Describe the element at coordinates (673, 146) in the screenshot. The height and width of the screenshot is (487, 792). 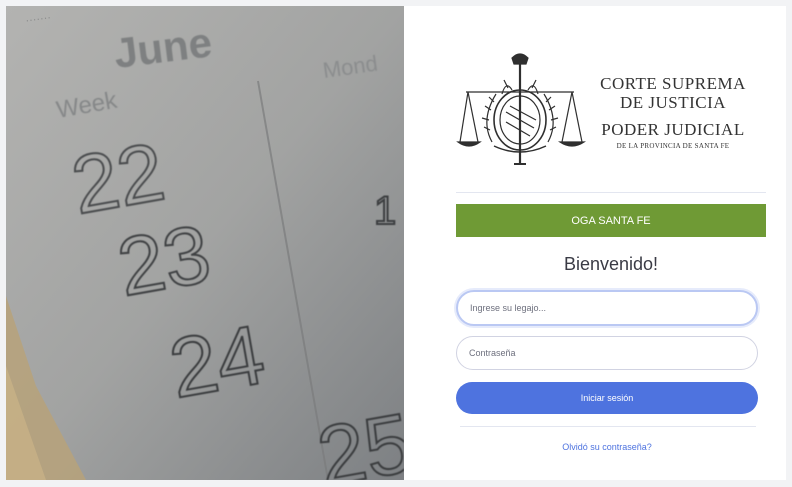
I see `logo-line-4: DE LA PROVINCIA DE SANTA FE` at that location.